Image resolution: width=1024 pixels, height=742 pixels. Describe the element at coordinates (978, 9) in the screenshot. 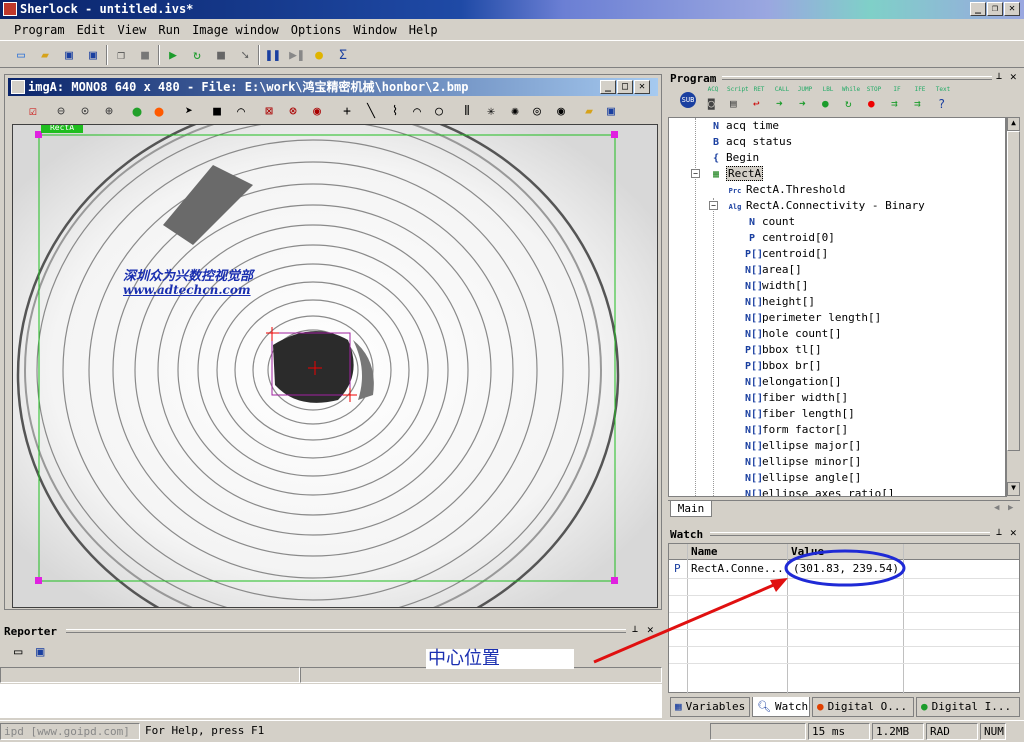

I see `minimize-button: _` at that location.